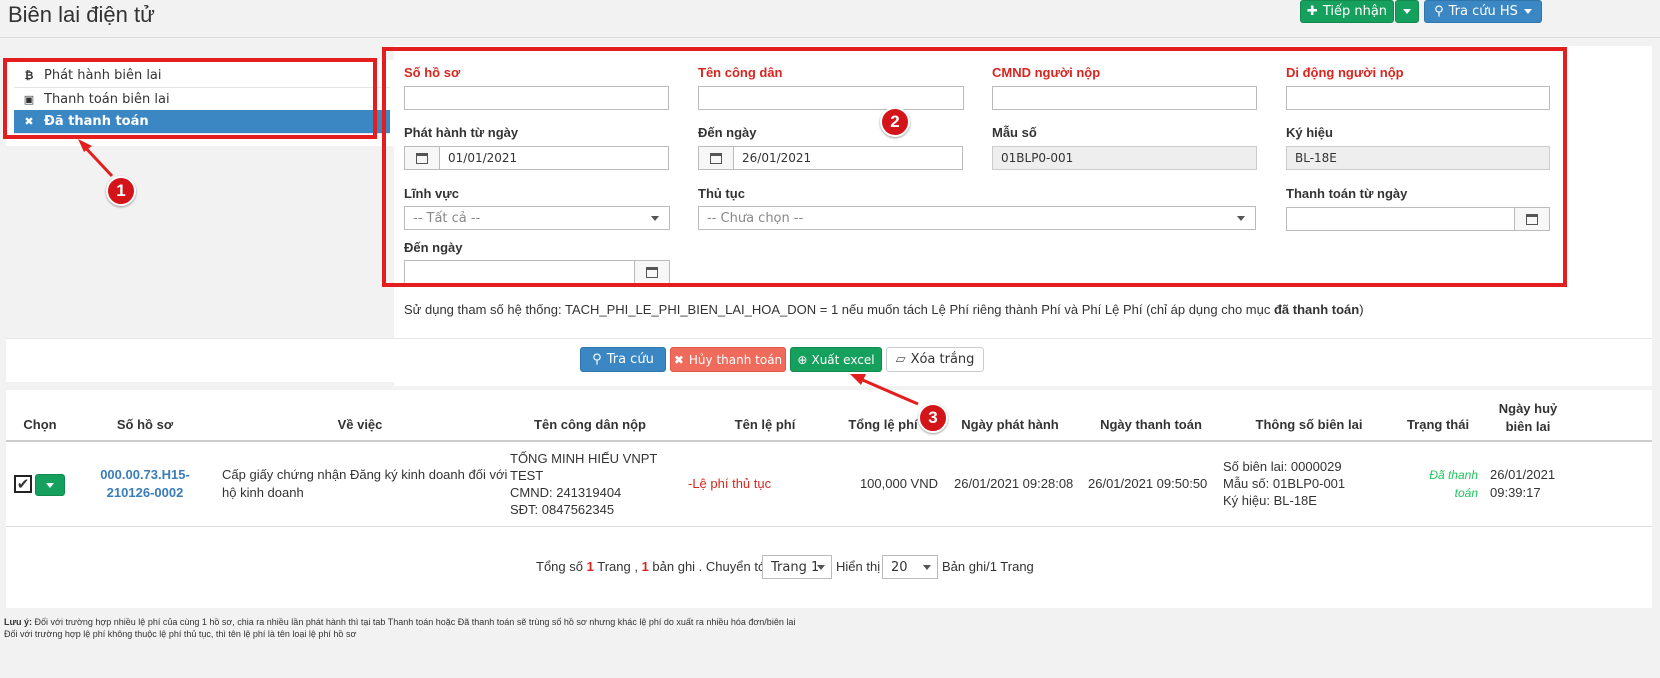 This screenshot has width=1660, height=678. I want to click on annotation-badge-2: 2, so click(895, 122).